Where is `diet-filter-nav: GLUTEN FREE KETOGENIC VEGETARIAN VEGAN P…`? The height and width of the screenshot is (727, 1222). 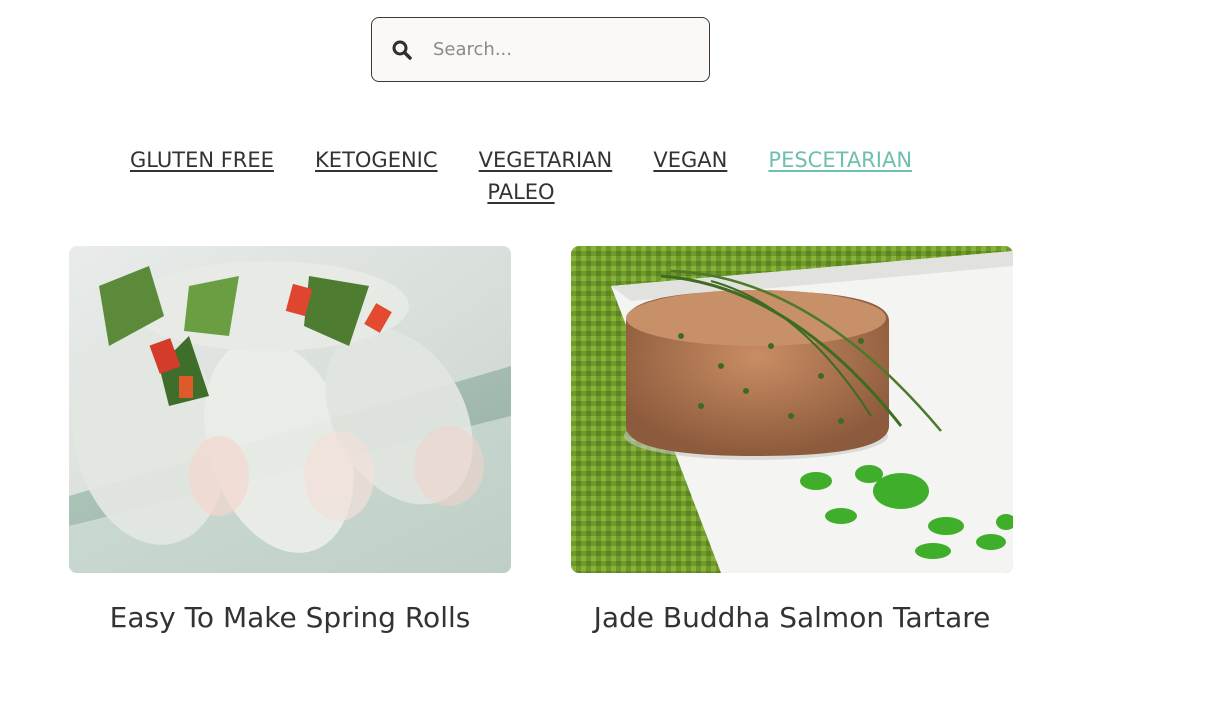
diet-filter-nav: GLUTEN FREE KETOGENIC VEGETARIAN VEGAN P… is located at coordinates (521, 177).